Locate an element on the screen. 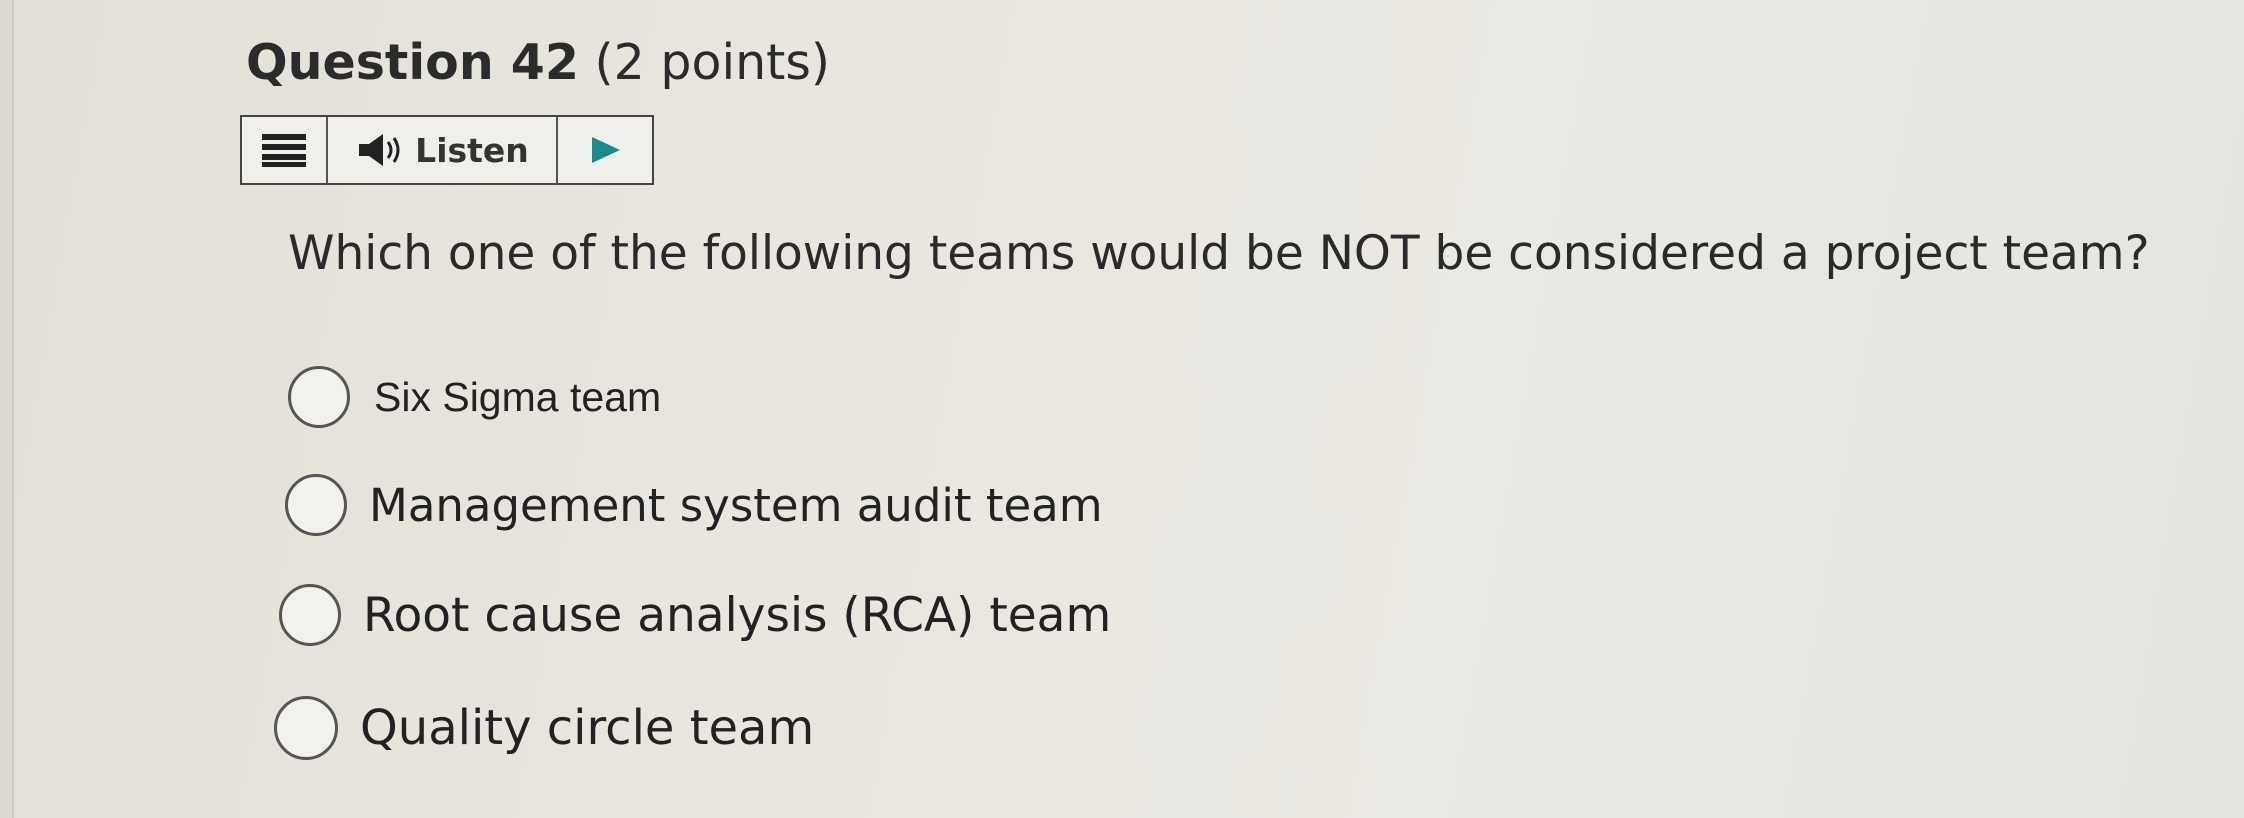 The height and width of the screenshot is (818, 2244). listen-label: Listen is located at coordinates (472, 150).